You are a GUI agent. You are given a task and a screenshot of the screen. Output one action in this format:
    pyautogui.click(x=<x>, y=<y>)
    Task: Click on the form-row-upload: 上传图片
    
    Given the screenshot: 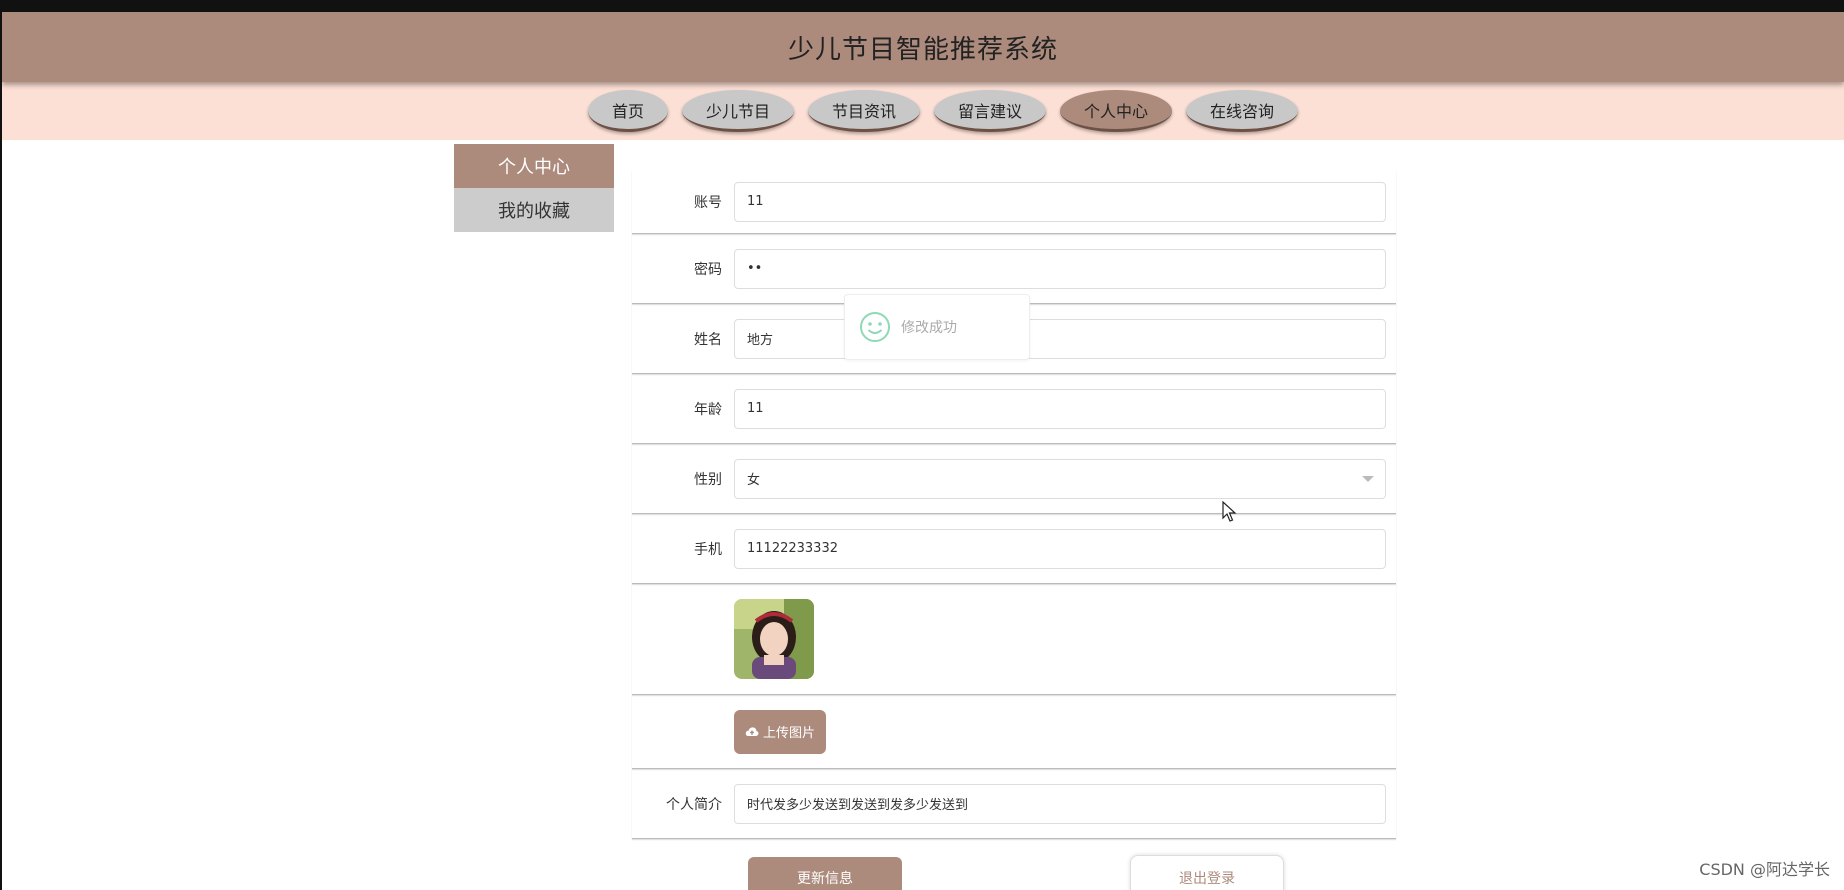 What is the action you would take?
    pyautogui.click(x=1014, y=732)
    